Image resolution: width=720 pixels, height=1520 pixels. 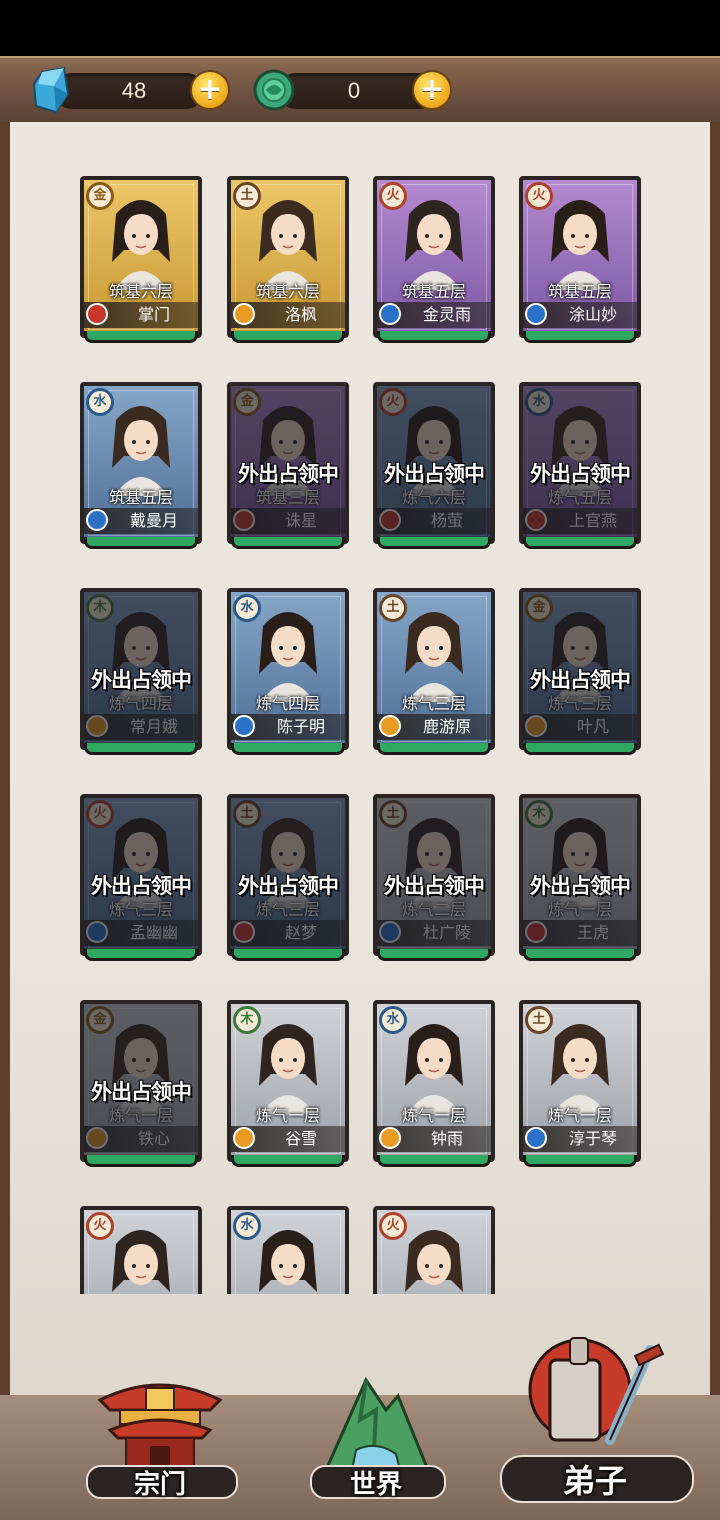 I want to click on disciple-name: 掌门, so click(x=153, y=314).